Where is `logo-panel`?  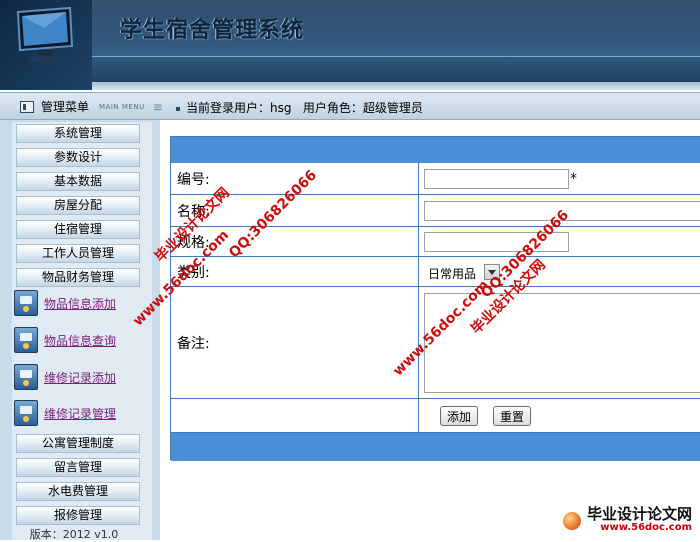
logo-panel is located at coordinates (46, 45).